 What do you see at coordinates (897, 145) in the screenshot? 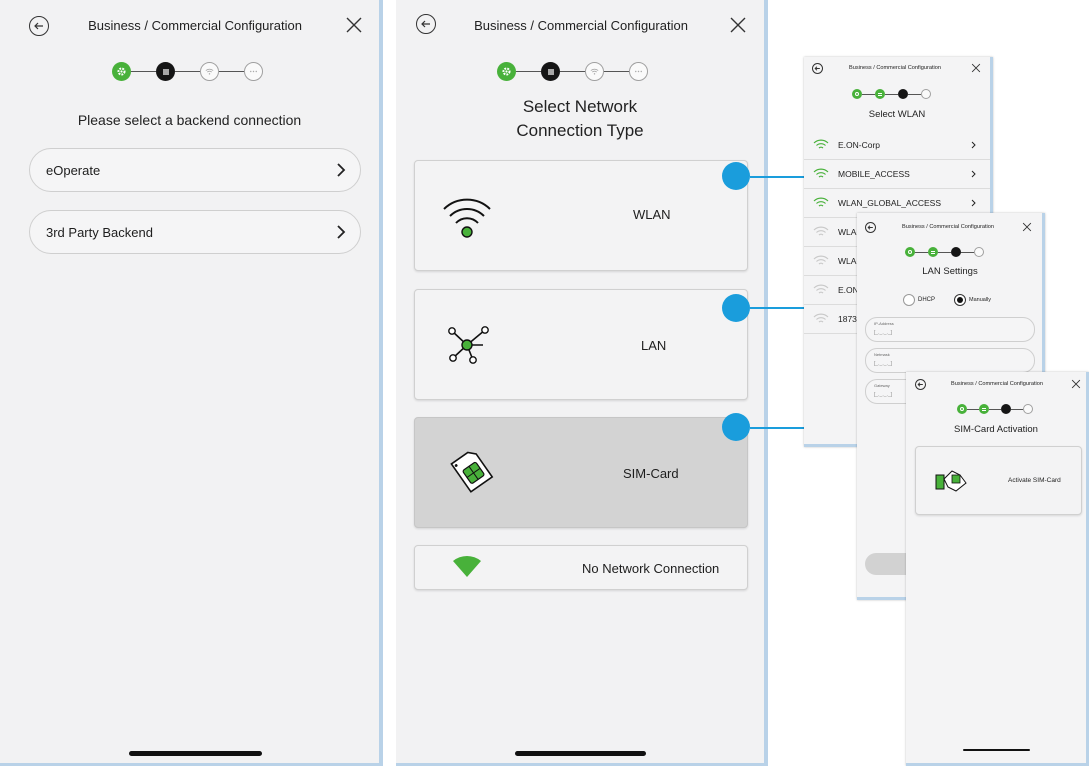
I see `wlan-network-row: E.ON-Corp` at bounding box center [897, 145].